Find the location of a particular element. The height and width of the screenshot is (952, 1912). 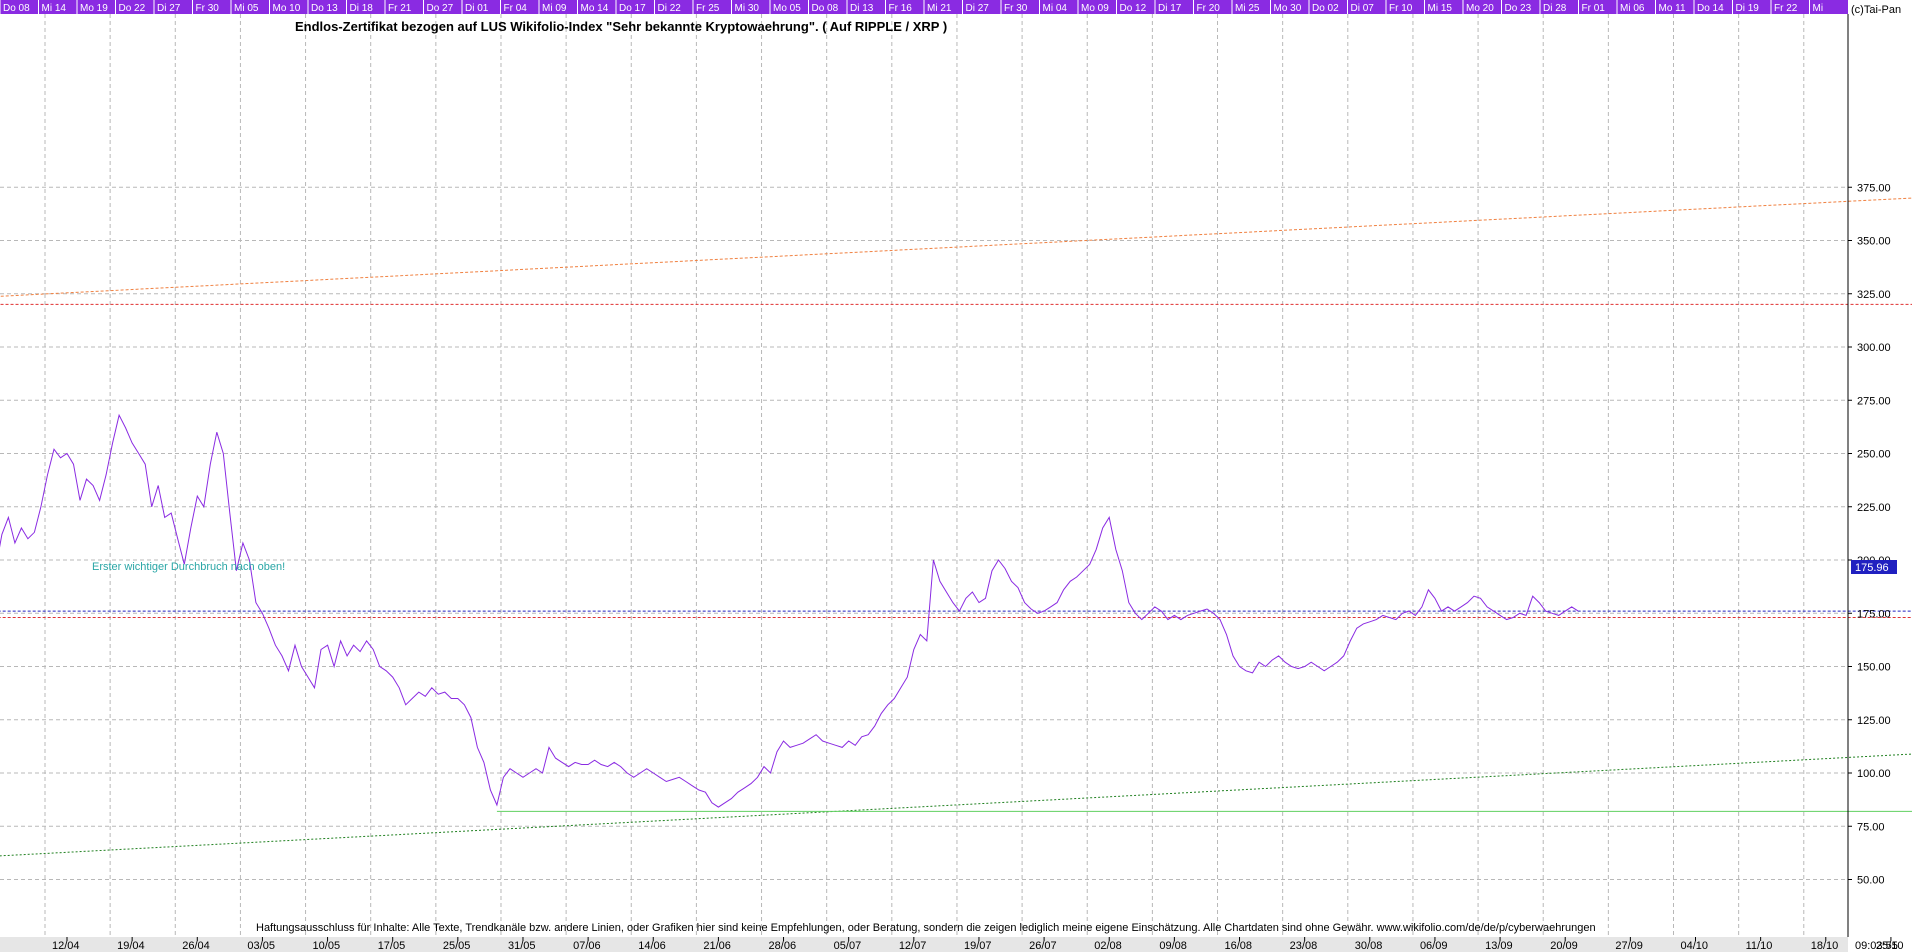

bottom-date-label: 16/08 is located at coordinates (1239, 946).